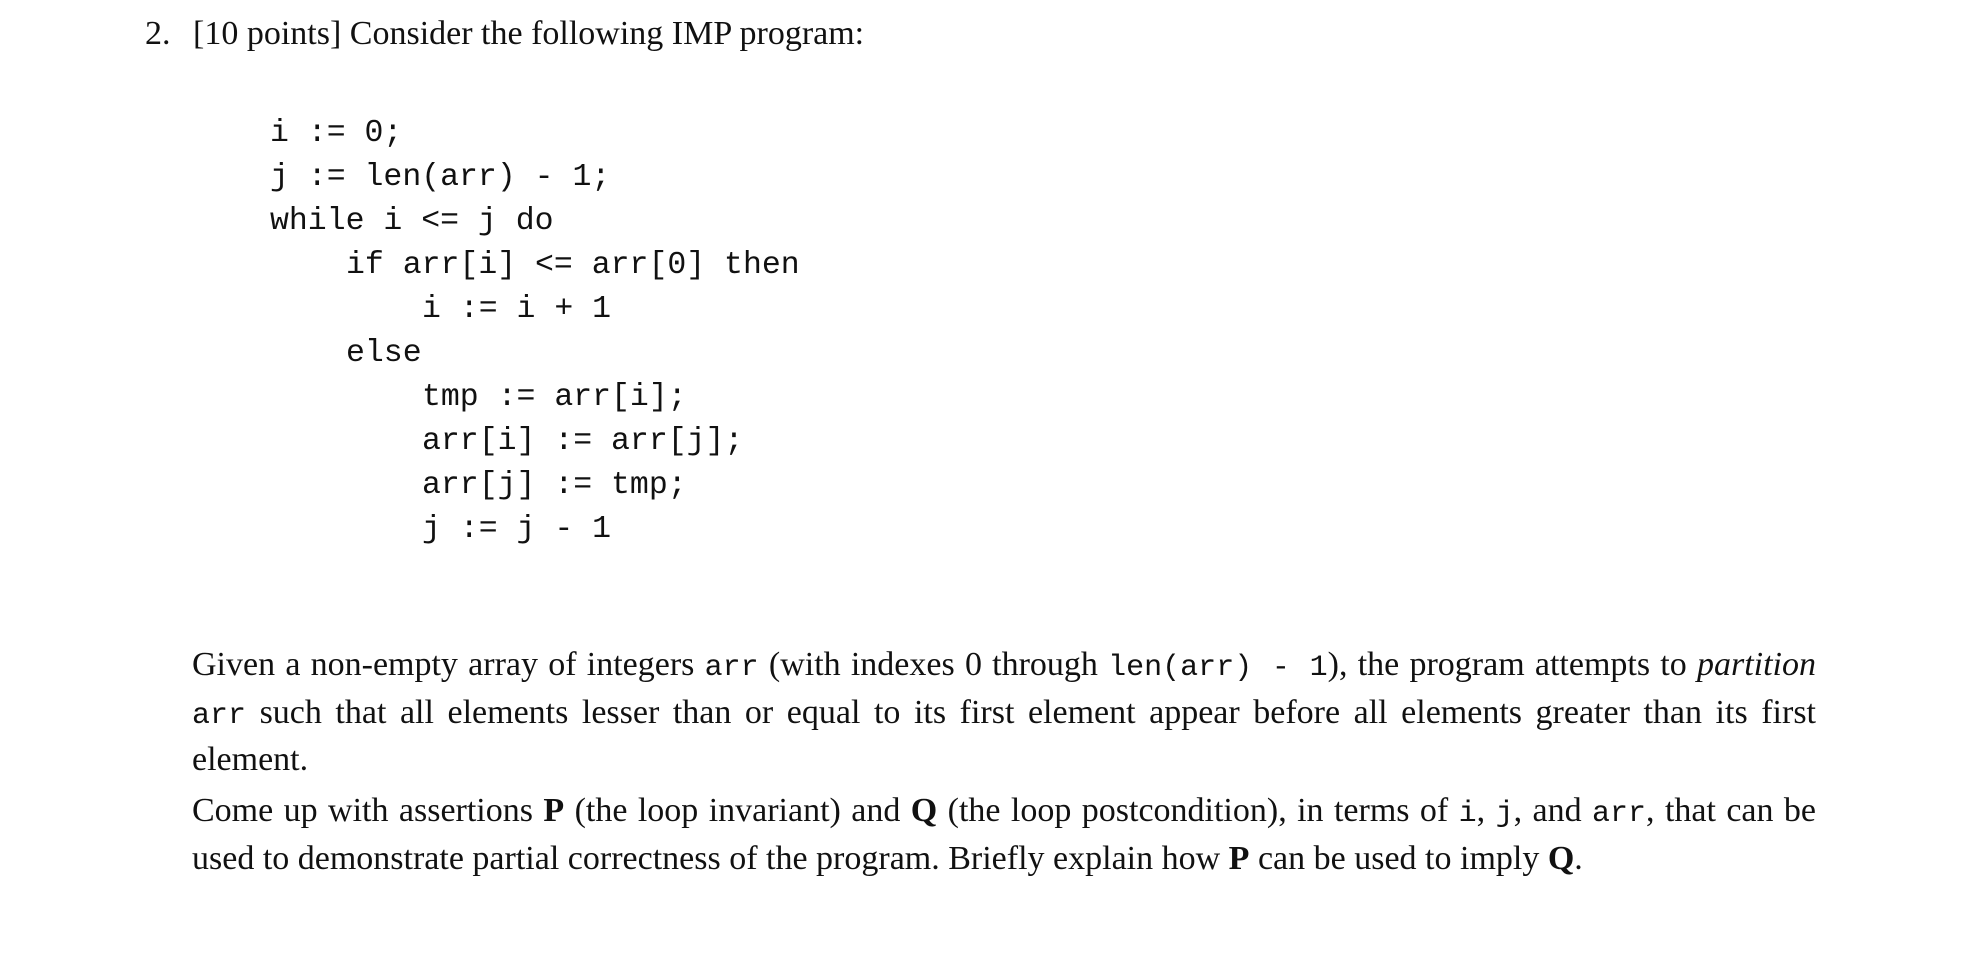 This screenshot has width=1988, height=960. What do you see at coordinates (1486, 810) in the screenshot?
I see `text-span: ,` at bounding box center [1486, 810].